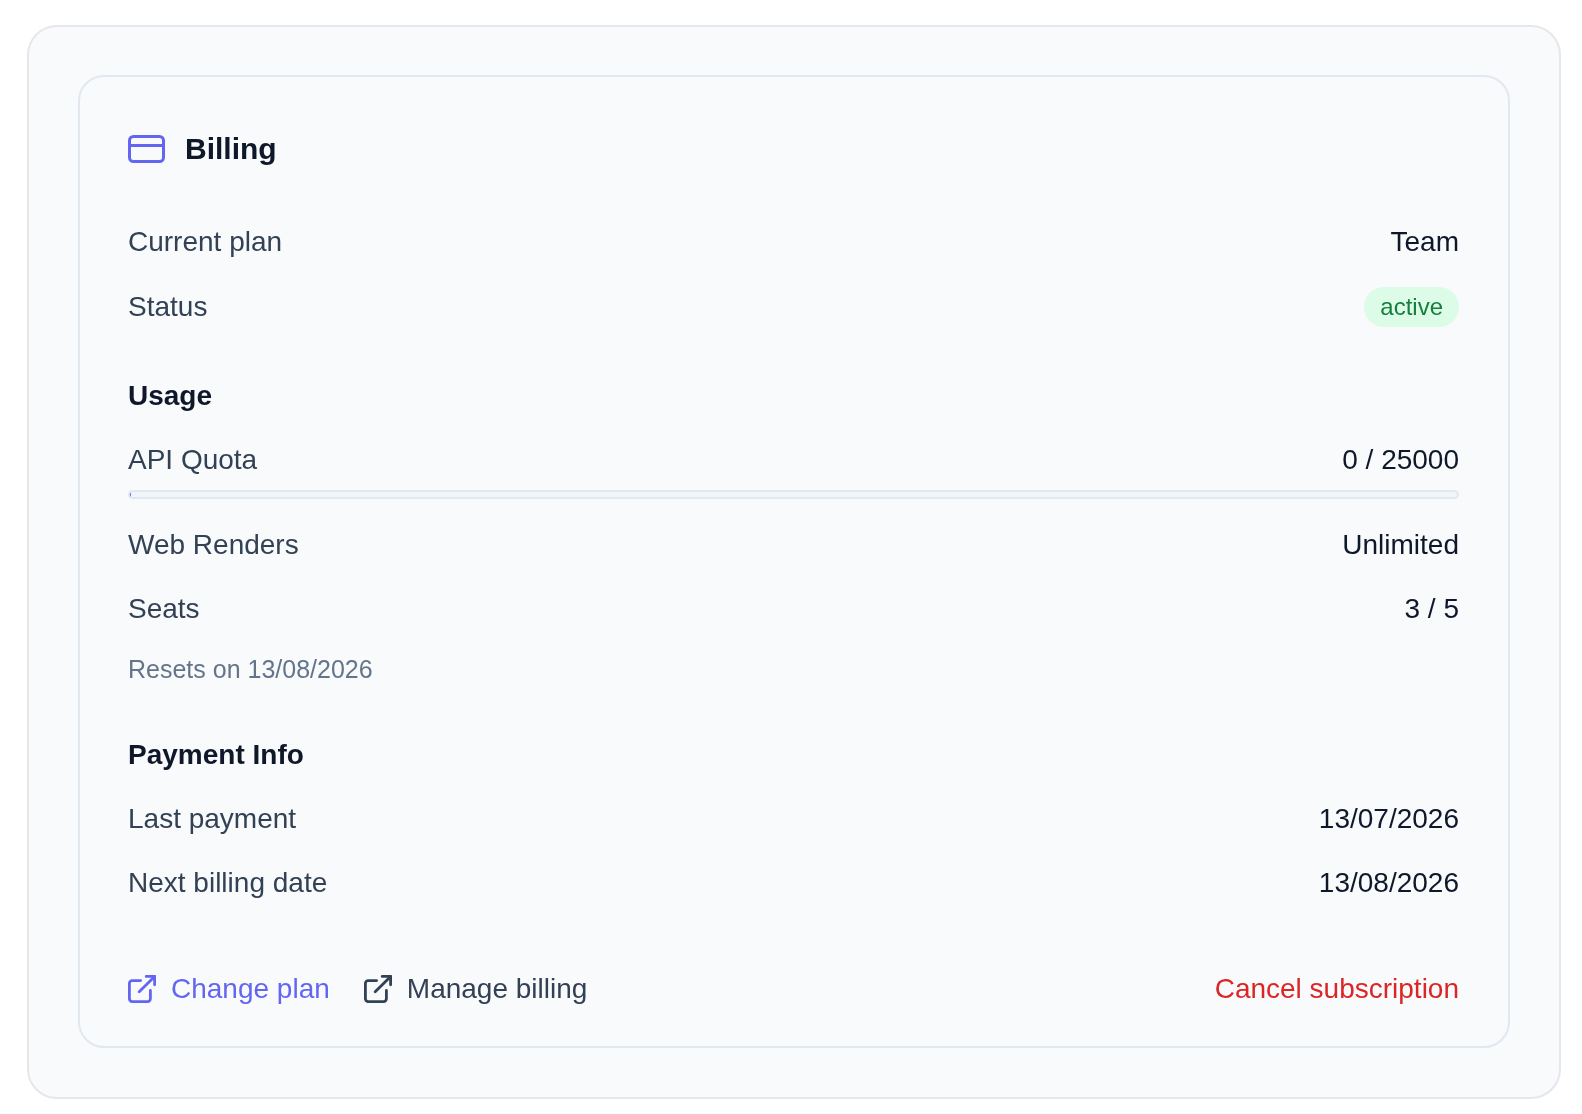 The height and width of the screenshot is (1114, 1582). Describe the element at coordinates (1400, 460) in the screenshot. I see `field-value: 0 / 25000` at that location.